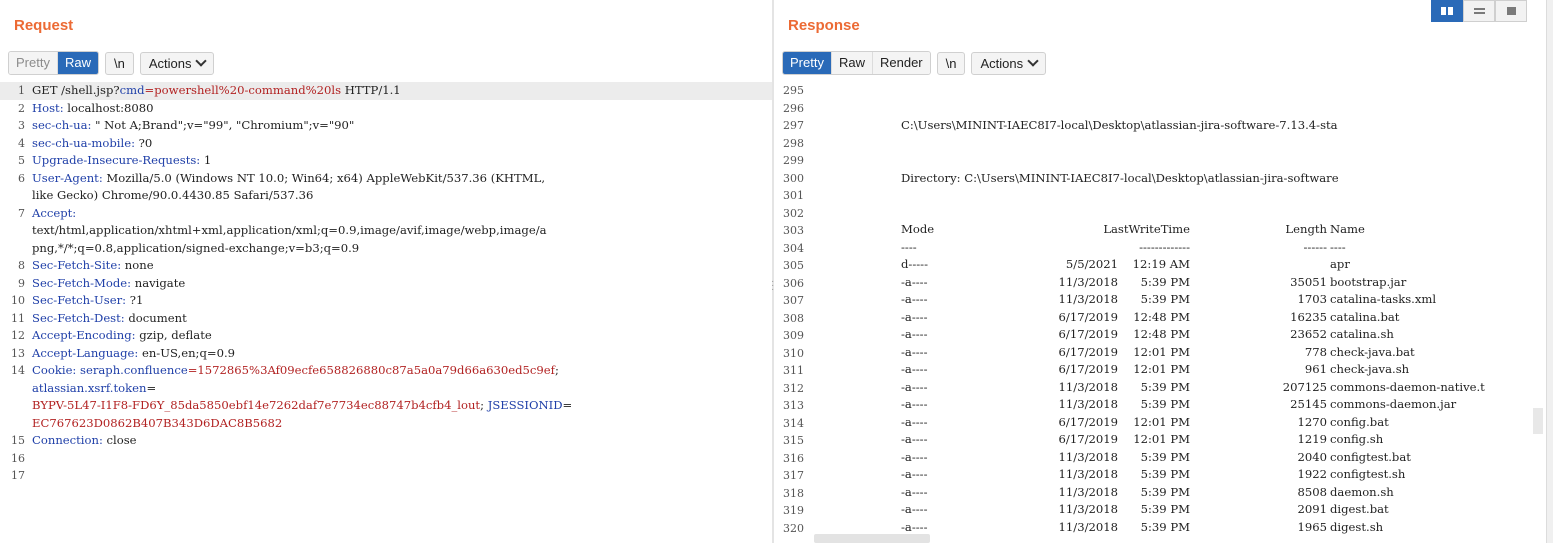 This screenshot has height=543, width=1553. Describe the element at coordinates (21, 265) in the screenshot. I see `line-number: 8` at that location.